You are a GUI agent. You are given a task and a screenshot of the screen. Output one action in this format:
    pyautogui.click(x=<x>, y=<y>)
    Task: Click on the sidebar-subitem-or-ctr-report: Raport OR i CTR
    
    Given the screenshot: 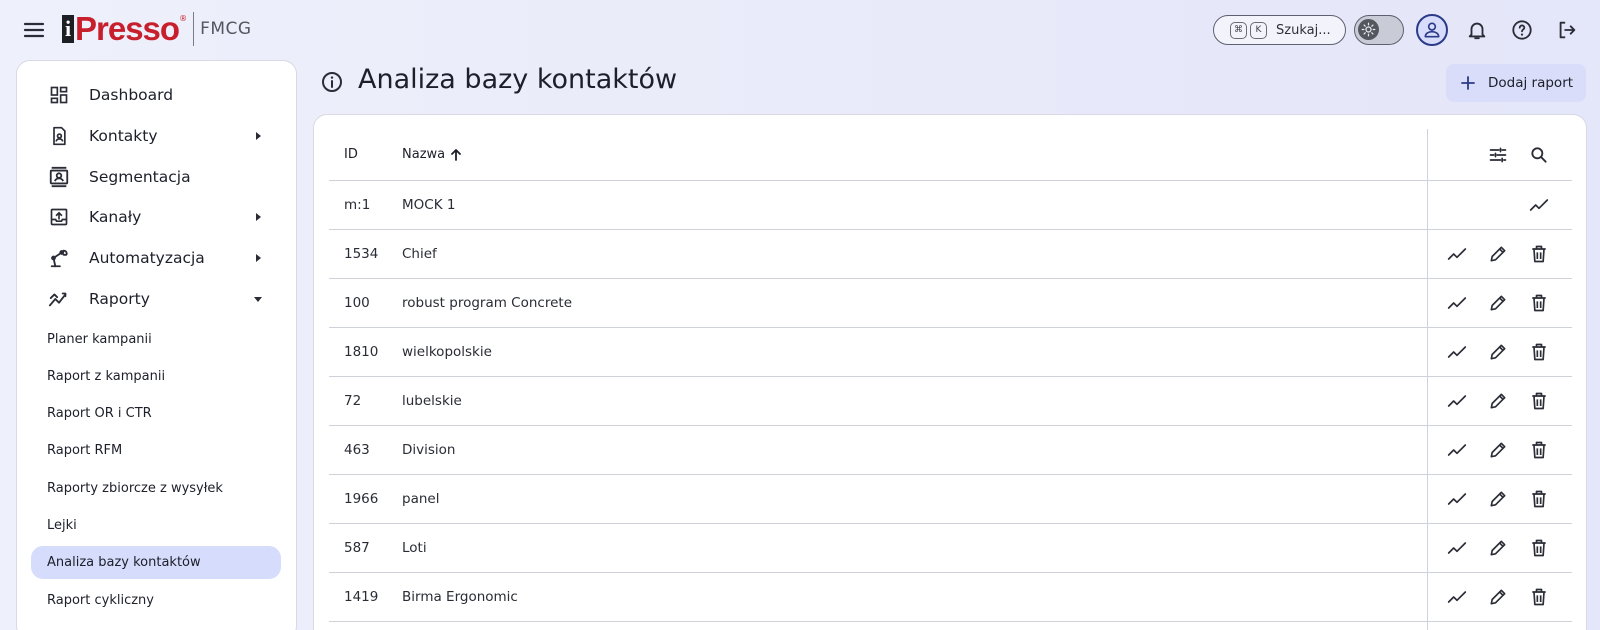 What is the action you would take?
    pyautogui.click(x=156, y=413)
    